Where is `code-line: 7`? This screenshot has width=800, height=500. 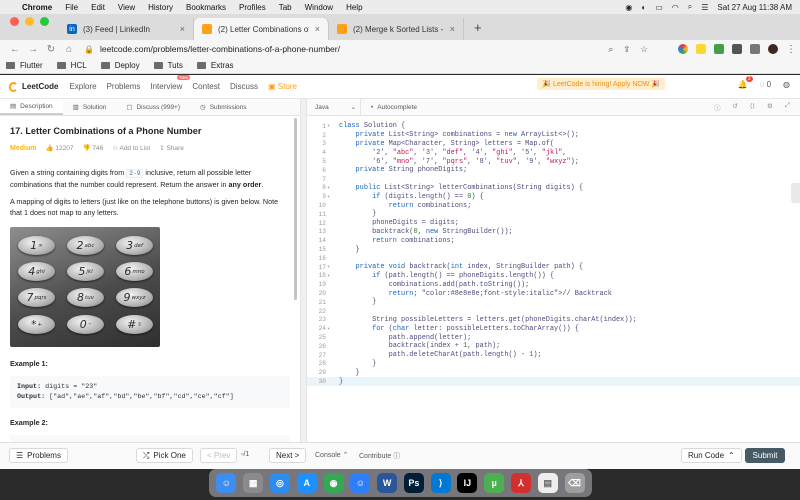 code-line: 7 is located at coordinates (553, 179).